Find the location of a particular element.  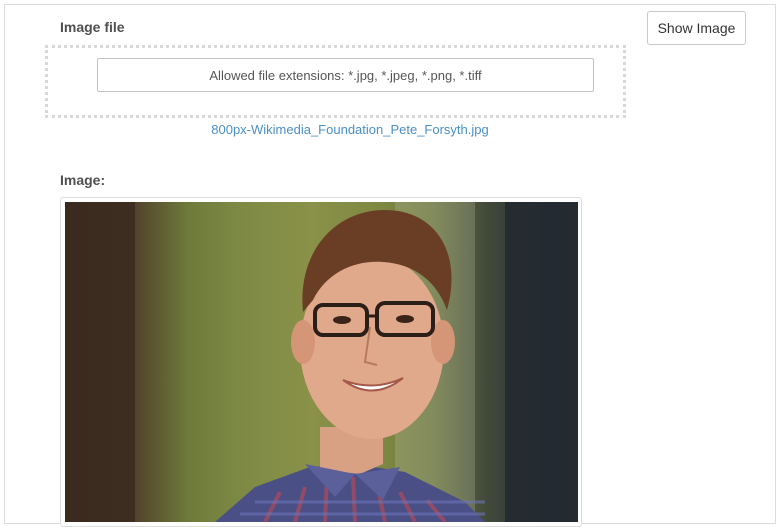

image-file-label: Image file is located at coordinates (92, 27).